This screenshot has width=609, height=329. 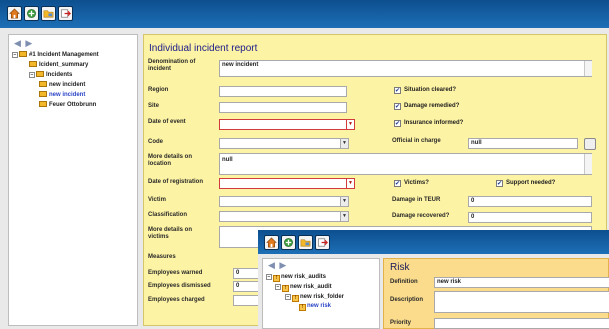 What do you see at coordinates (23, 43) in the screenshot?
I see `tree-nav-arrows: ◀ ▶` at bounding box center [23, 43].